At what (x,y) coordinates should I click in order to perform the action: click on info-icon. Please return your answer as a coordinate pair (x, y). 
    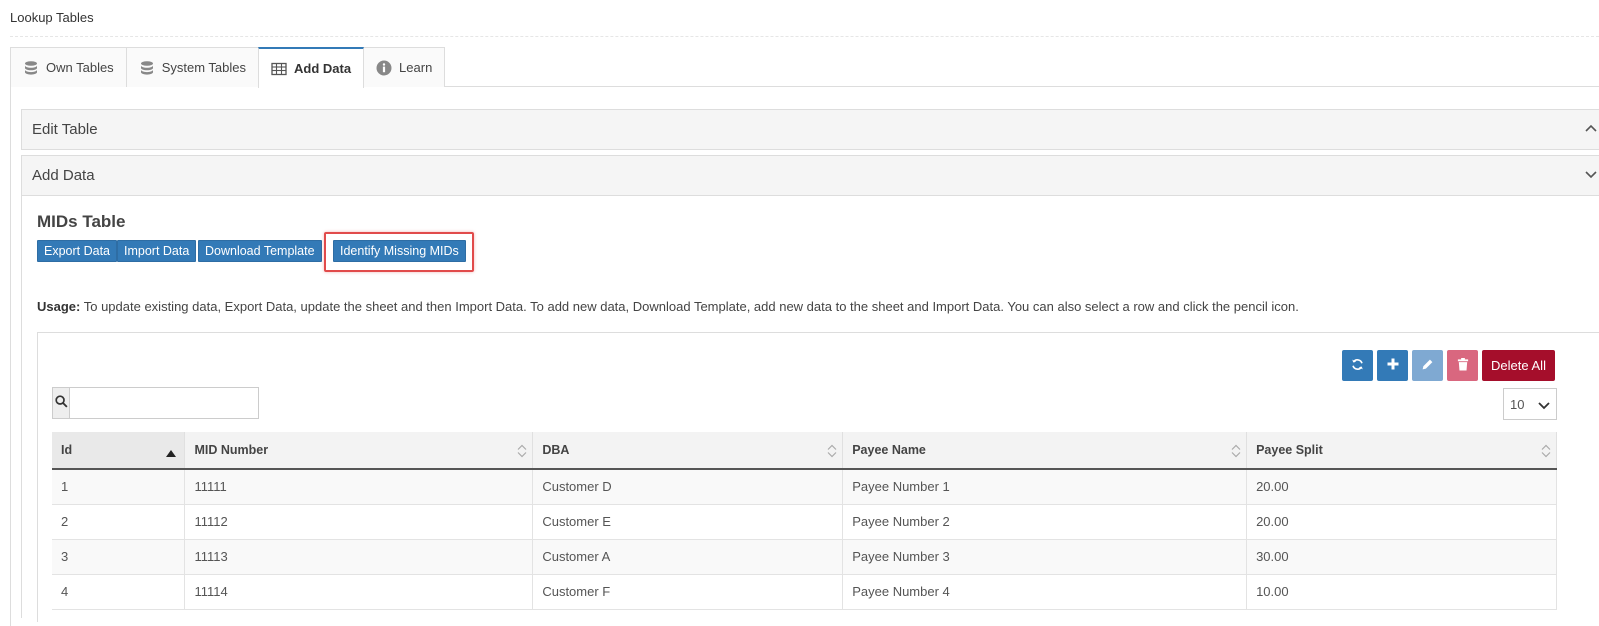
    Looking at the image, I should click on (384, 68).